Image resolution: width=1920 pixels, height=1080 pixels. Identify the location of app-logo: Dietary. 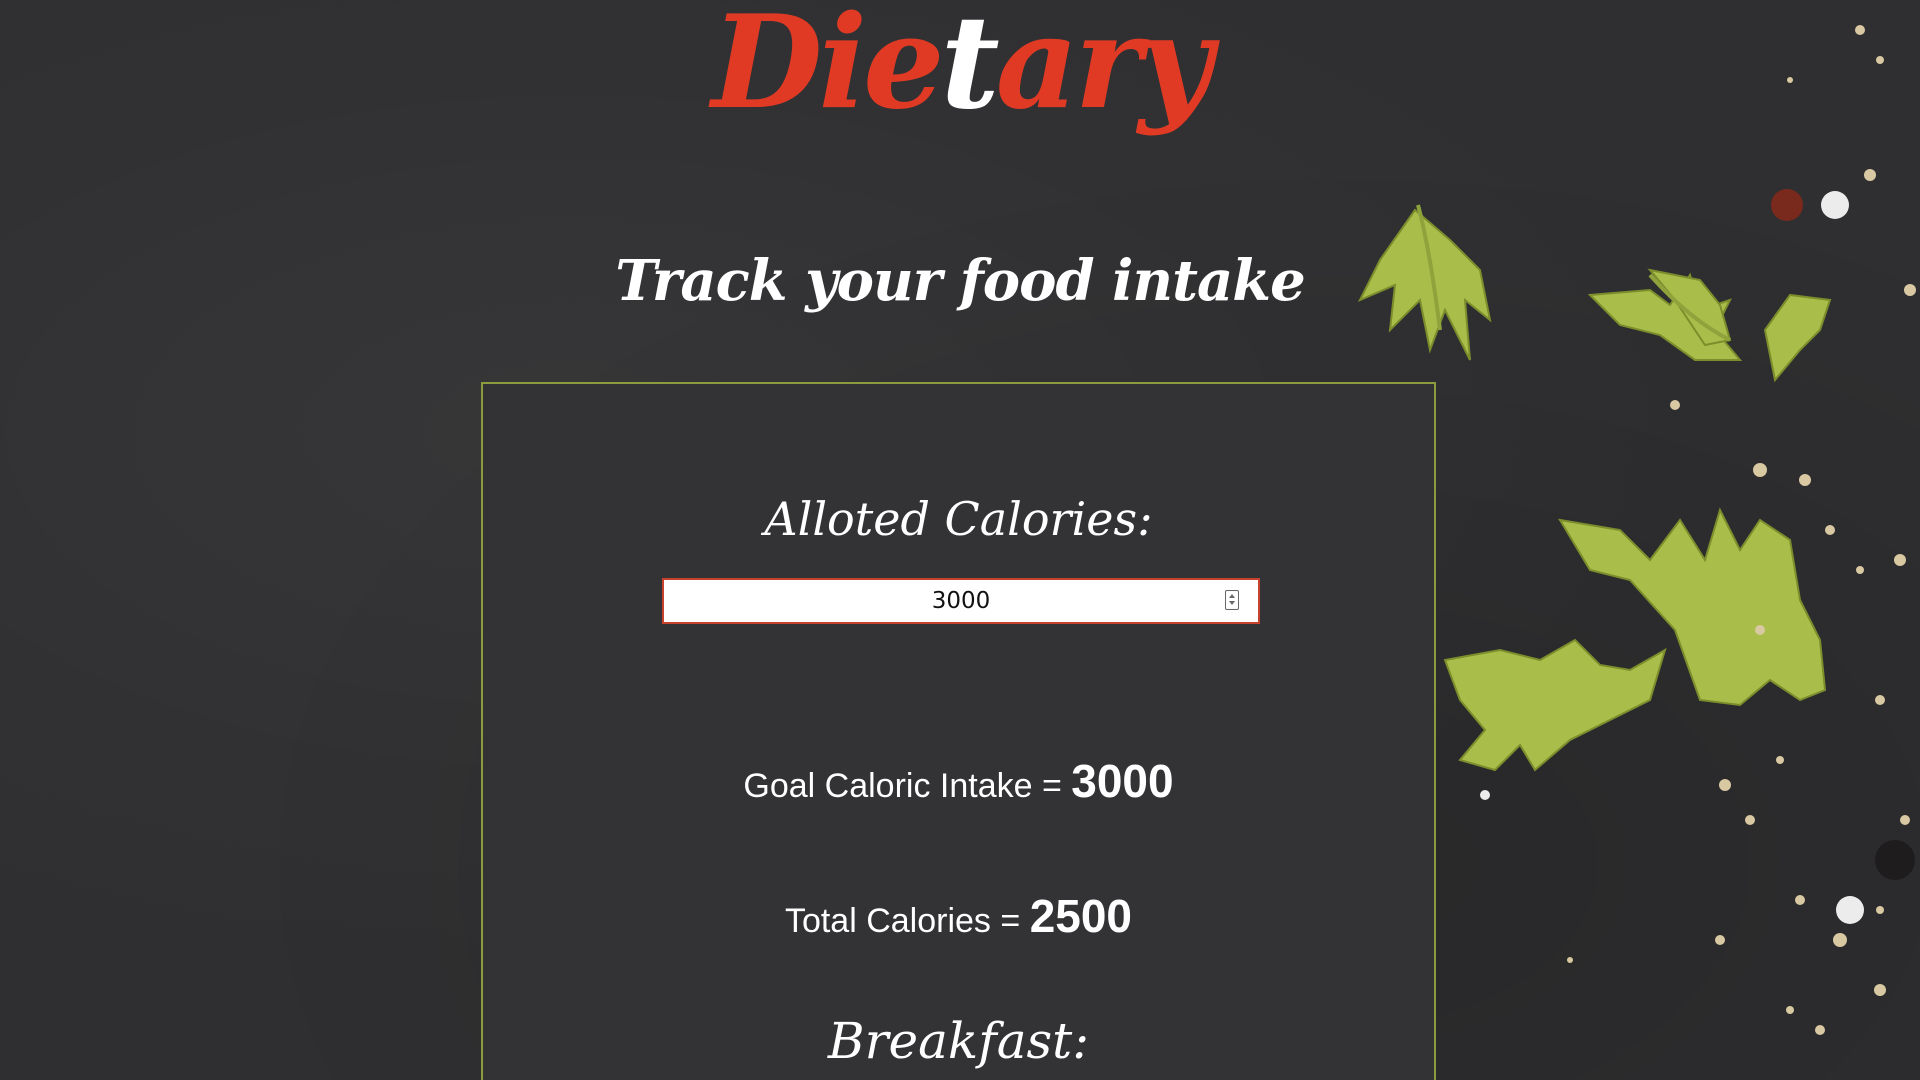
(960, 69).